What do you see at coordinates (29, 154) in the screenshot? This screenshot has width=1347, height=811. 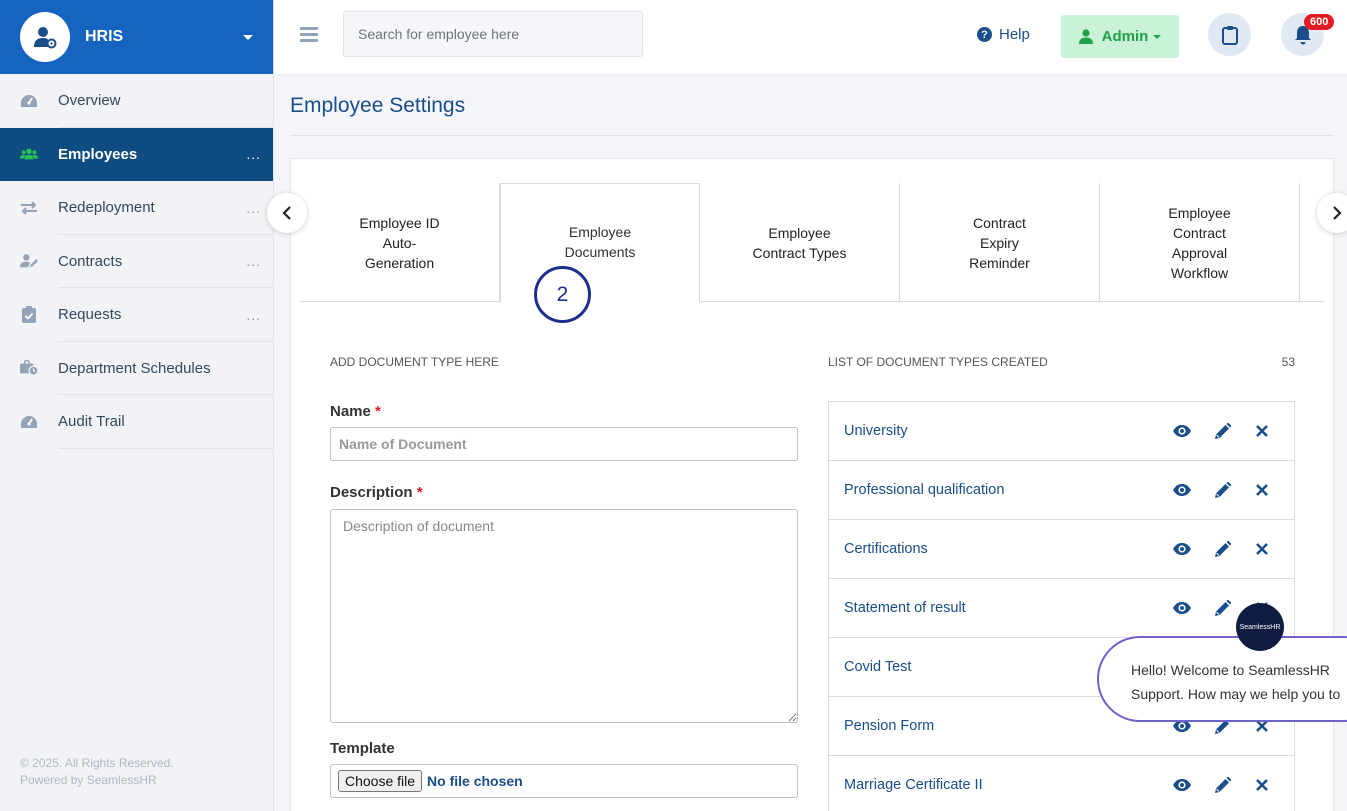 I see `users-icon` at bounding box center [29, 154].